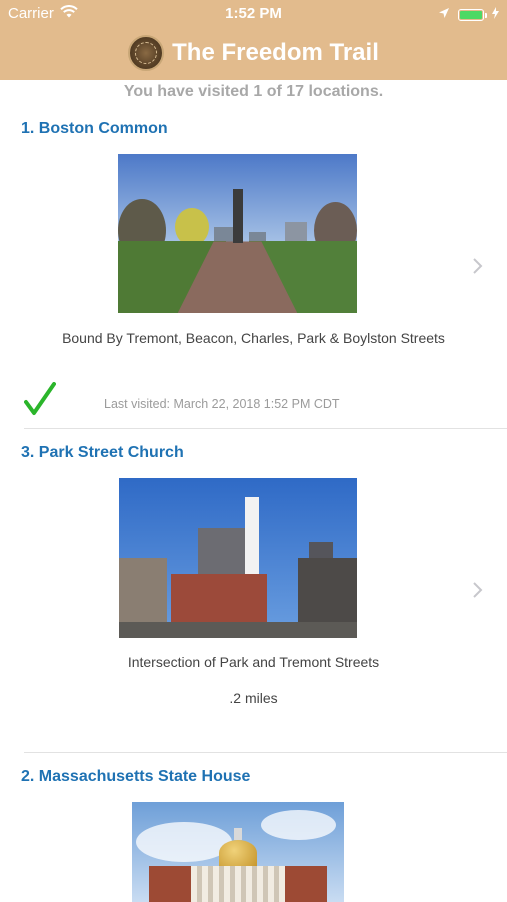  What do you see at coordinates (253, 91) in the screenshot?
I see `visit-summary: You have visited 1 of 17 locations.` at bounding box center [253, 91].